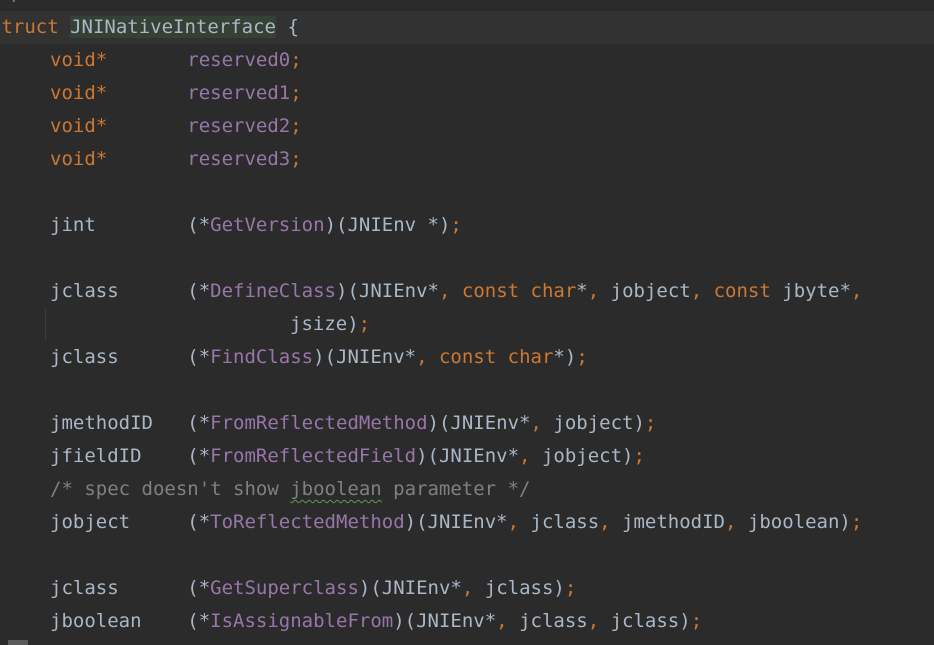 This screenshot has height=645, width=934. I want to click on field-reserved1: reserved1, so click(239, 93).